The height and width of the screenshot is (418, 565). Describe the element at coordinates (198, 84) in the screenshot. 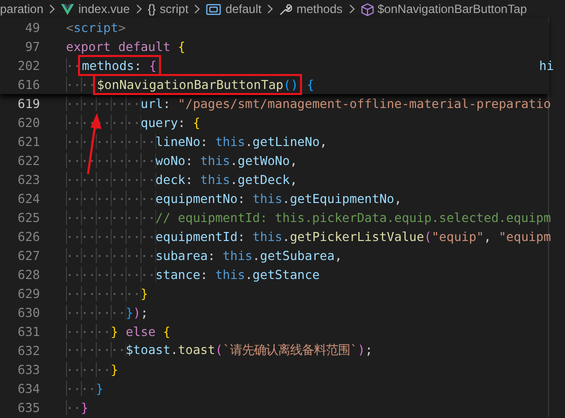

I see `highlight-box: $onNavigationBarButtonTap()` at that location.